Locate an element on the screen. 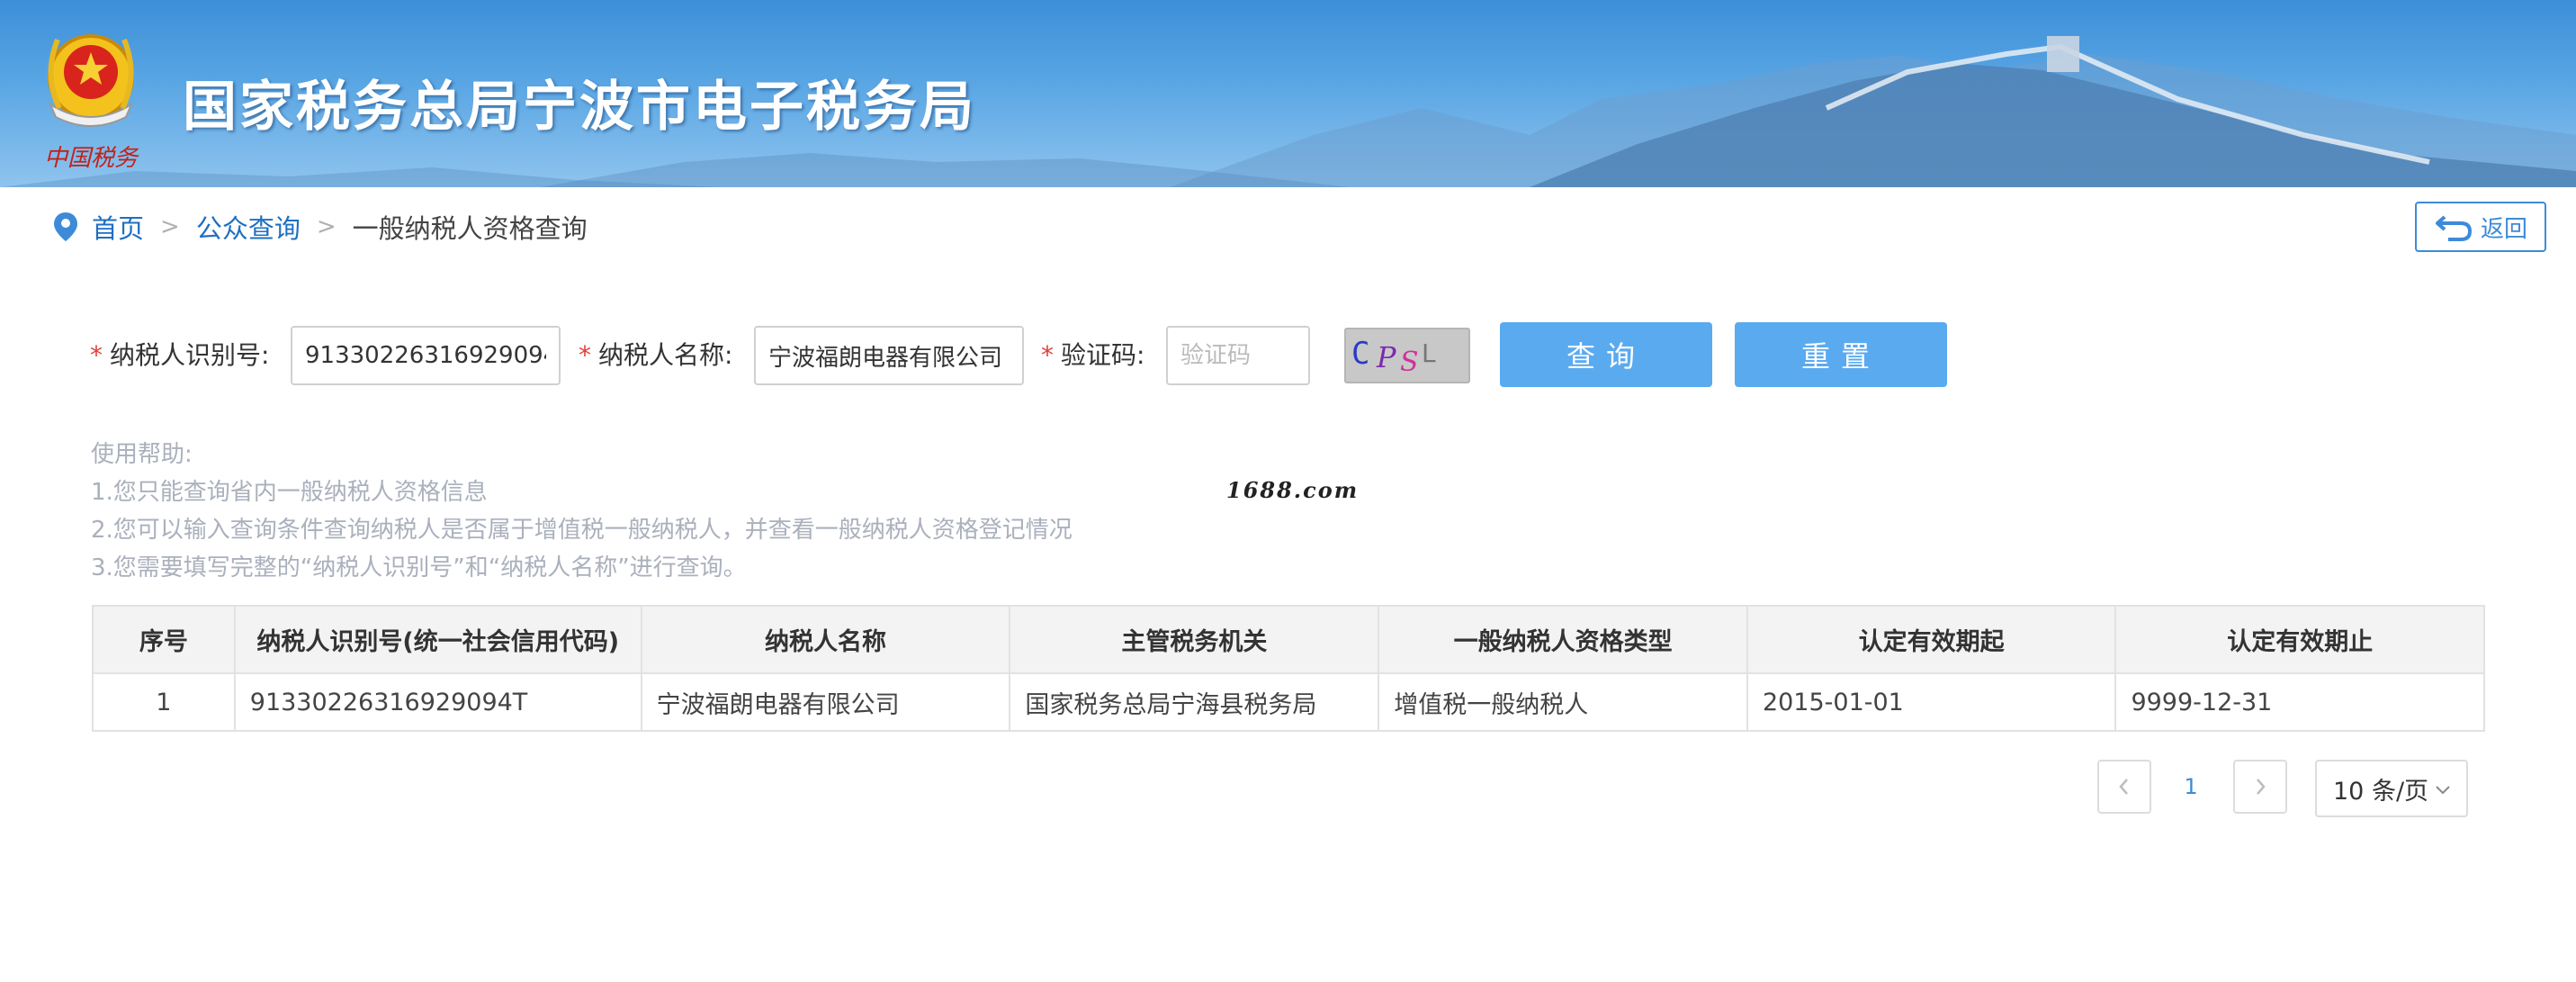 Image resolution: width=2576 pixels, height=982 pixels. help-title: 使用帮助: is located at coordinates (142, 454).